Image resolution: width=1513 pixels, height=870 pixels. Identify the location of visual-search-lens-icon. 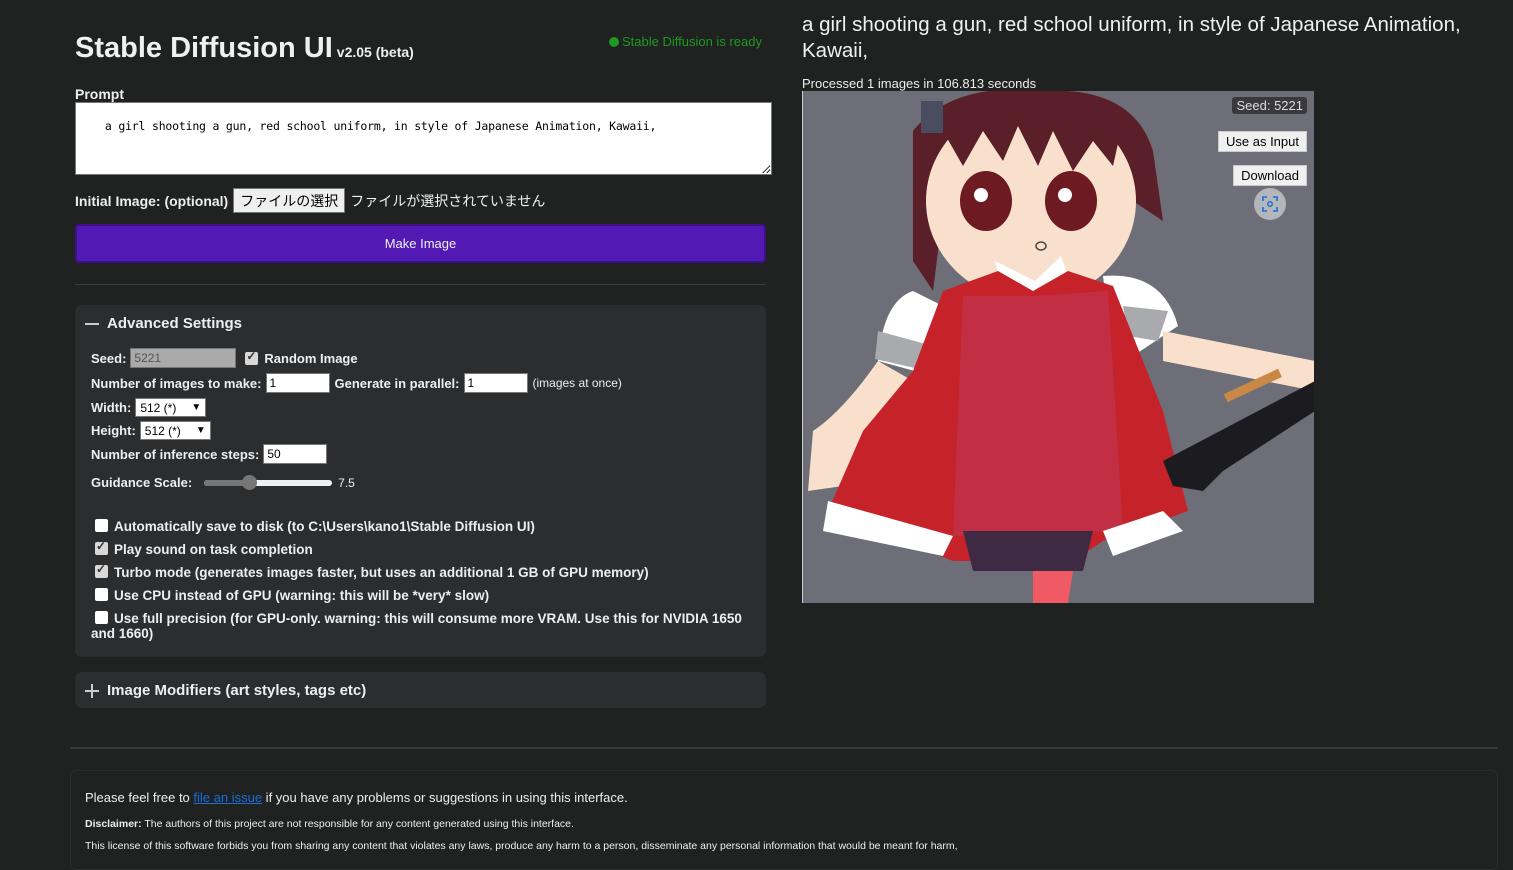
(1270, 204).